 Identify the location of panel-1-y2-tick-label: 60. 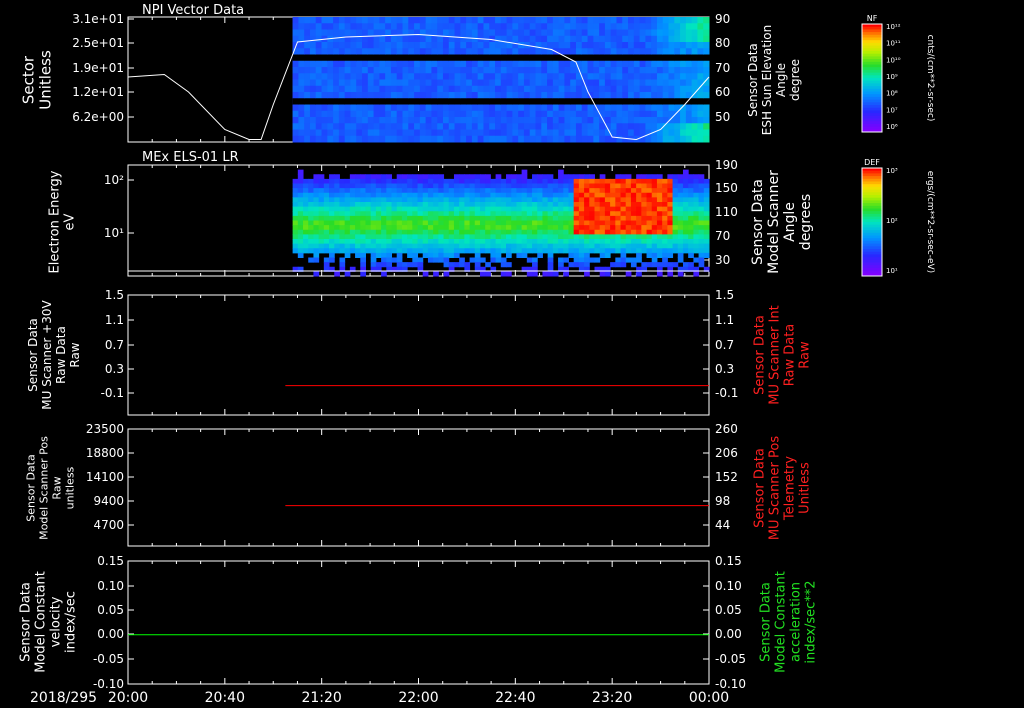
(722, 92).